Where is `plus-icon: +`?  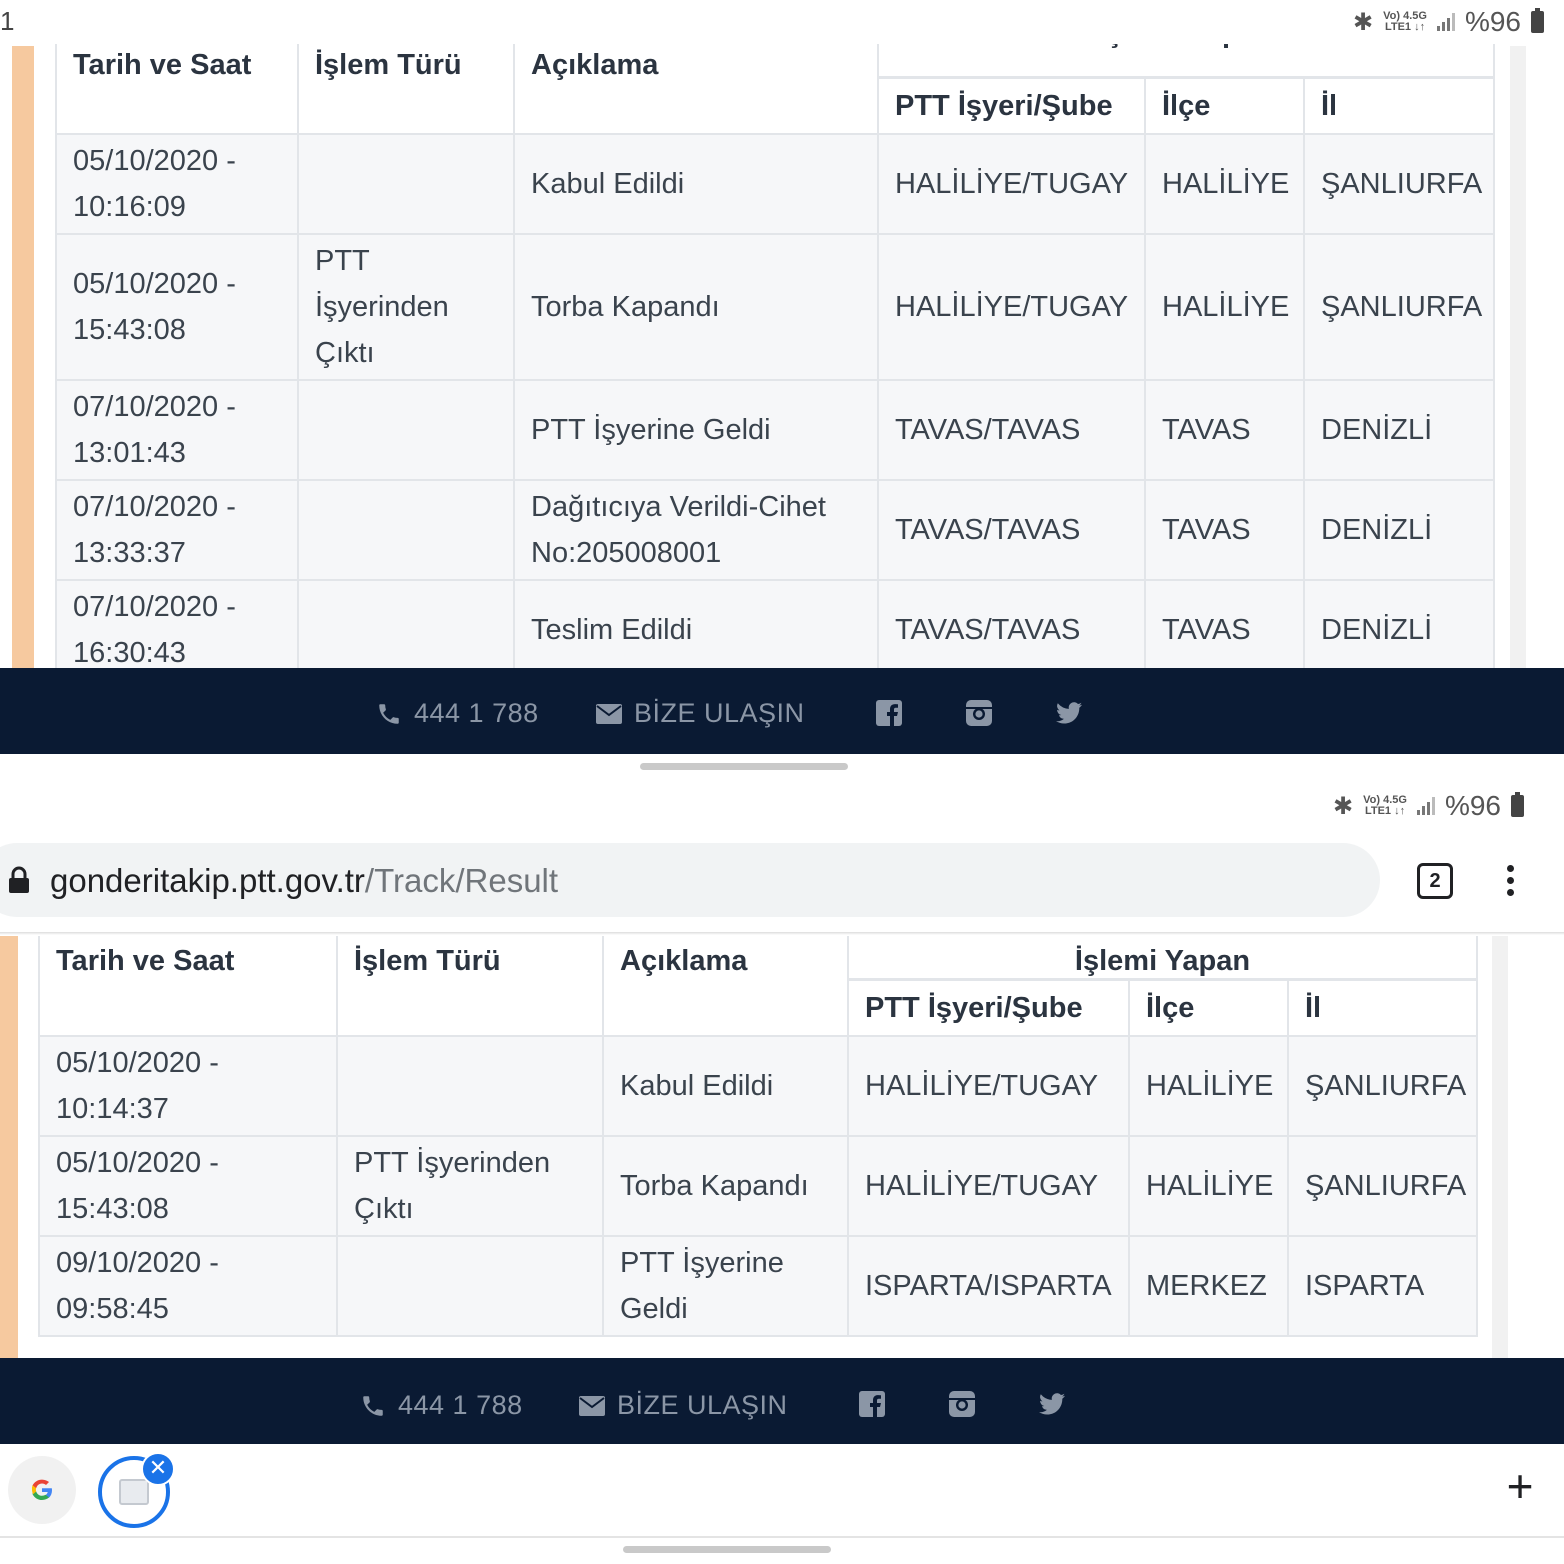
plus-icon: + is located at coordinates (1520, 1486).